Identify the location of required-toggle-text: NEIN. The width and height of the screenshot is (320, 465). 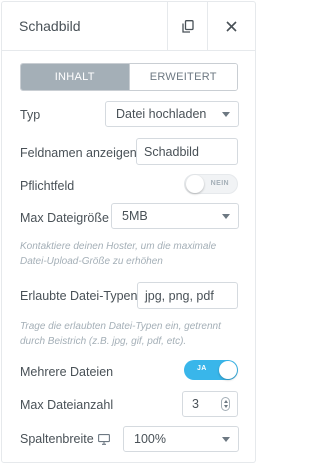
(219, 183).